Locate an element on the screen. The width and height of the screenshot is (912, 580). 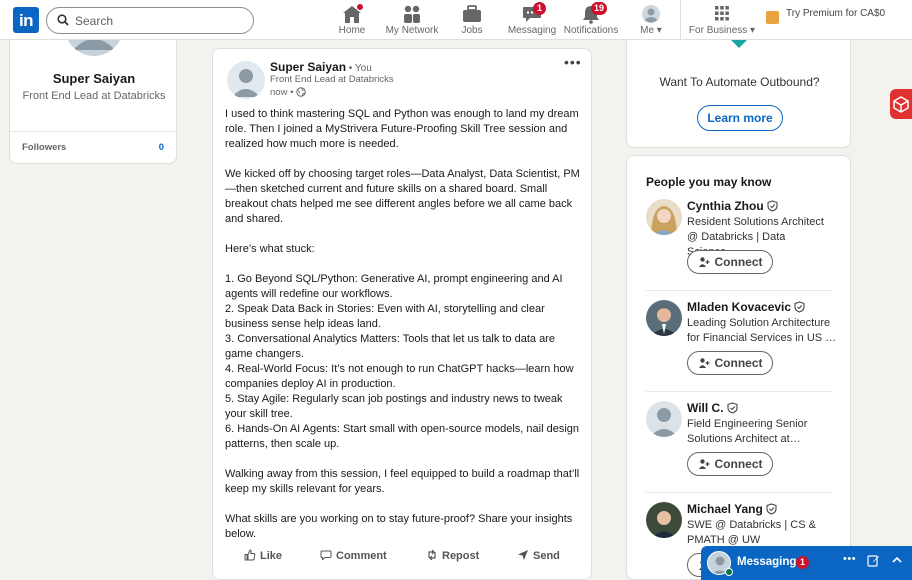
online-status-dot is located at coordinates (729, 572).